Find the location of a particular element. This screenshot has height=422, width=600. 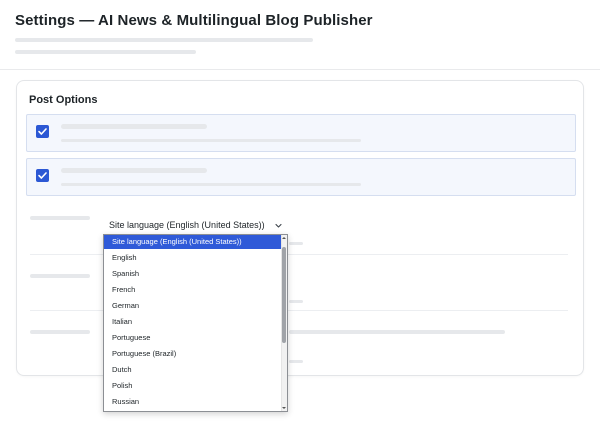

language-select: Site language (English (United States)) is located at coordinates (194, 225).